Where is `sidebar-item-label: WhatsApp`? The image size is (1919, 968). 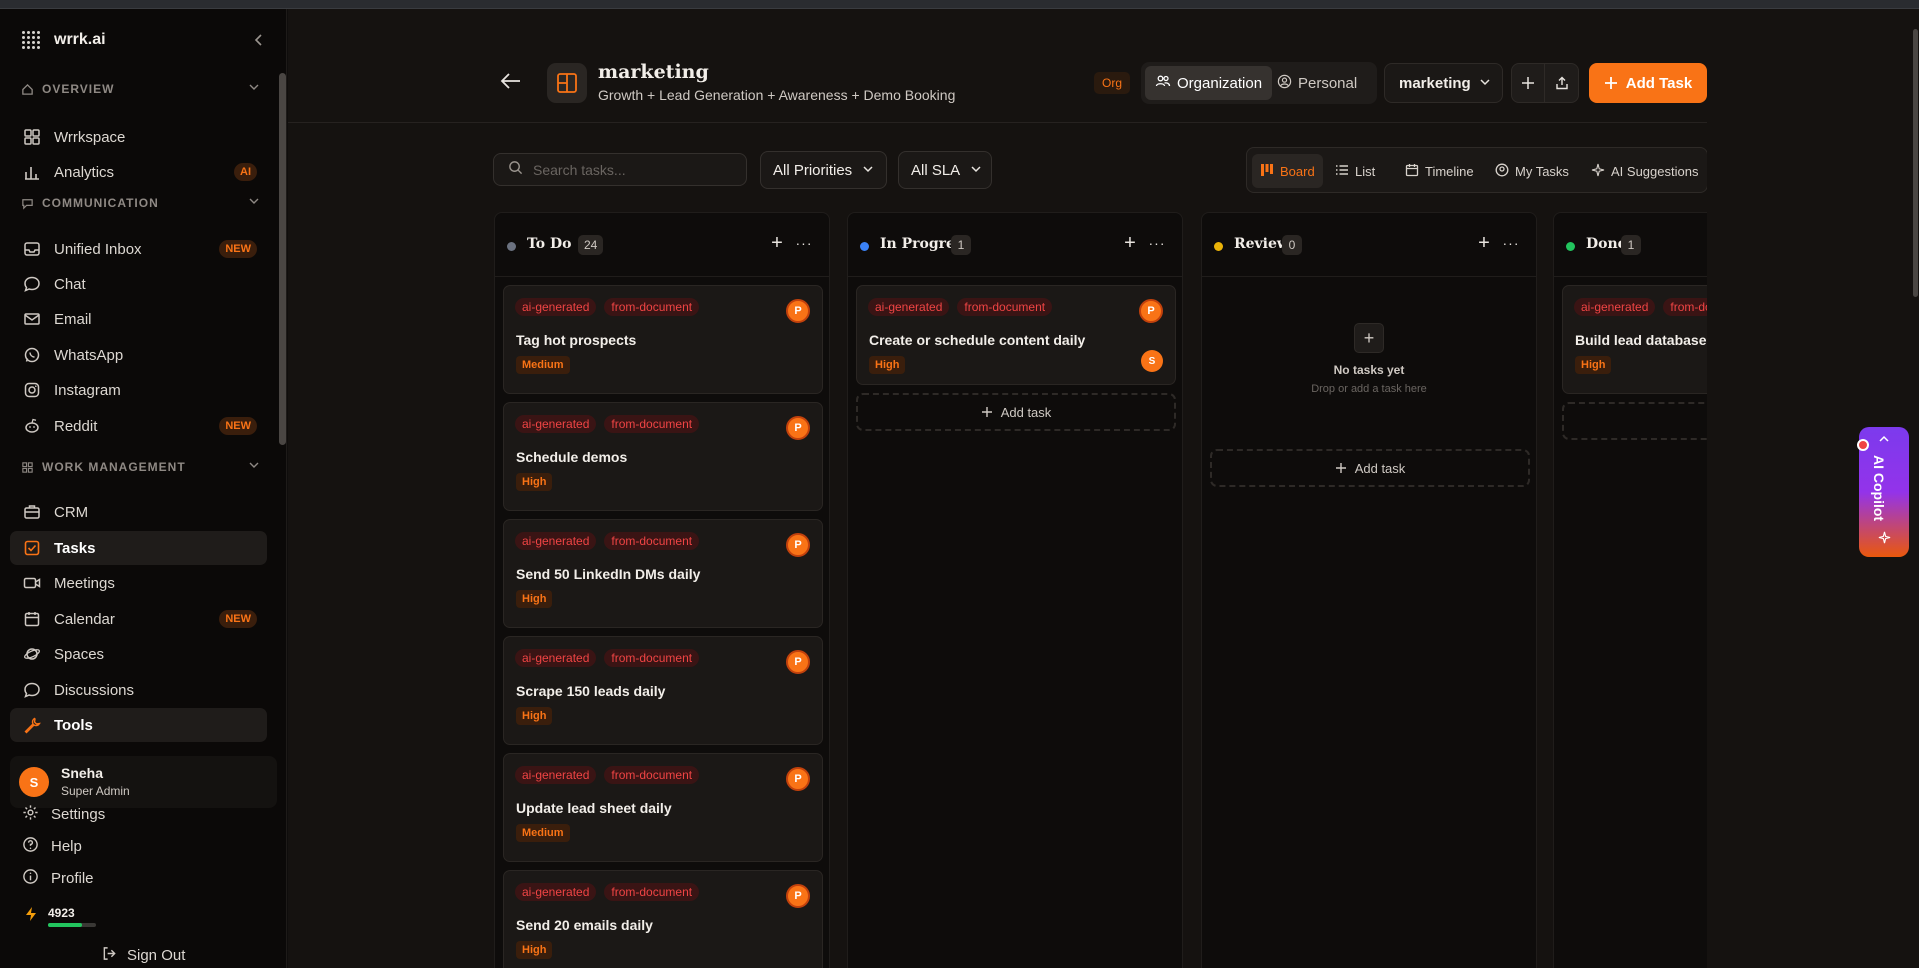 sidebar-item-label: WhatsApp is located at coordinates (89, 355).